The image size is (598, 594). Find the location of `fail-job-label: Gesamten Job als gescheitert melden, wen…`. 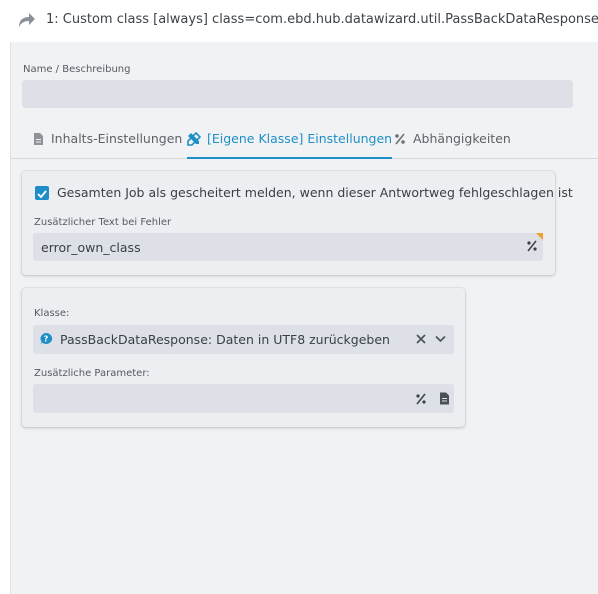

fail-job-label: Gesamten Job als gescheitert melden, wen… is located at coordinates (315, 192).